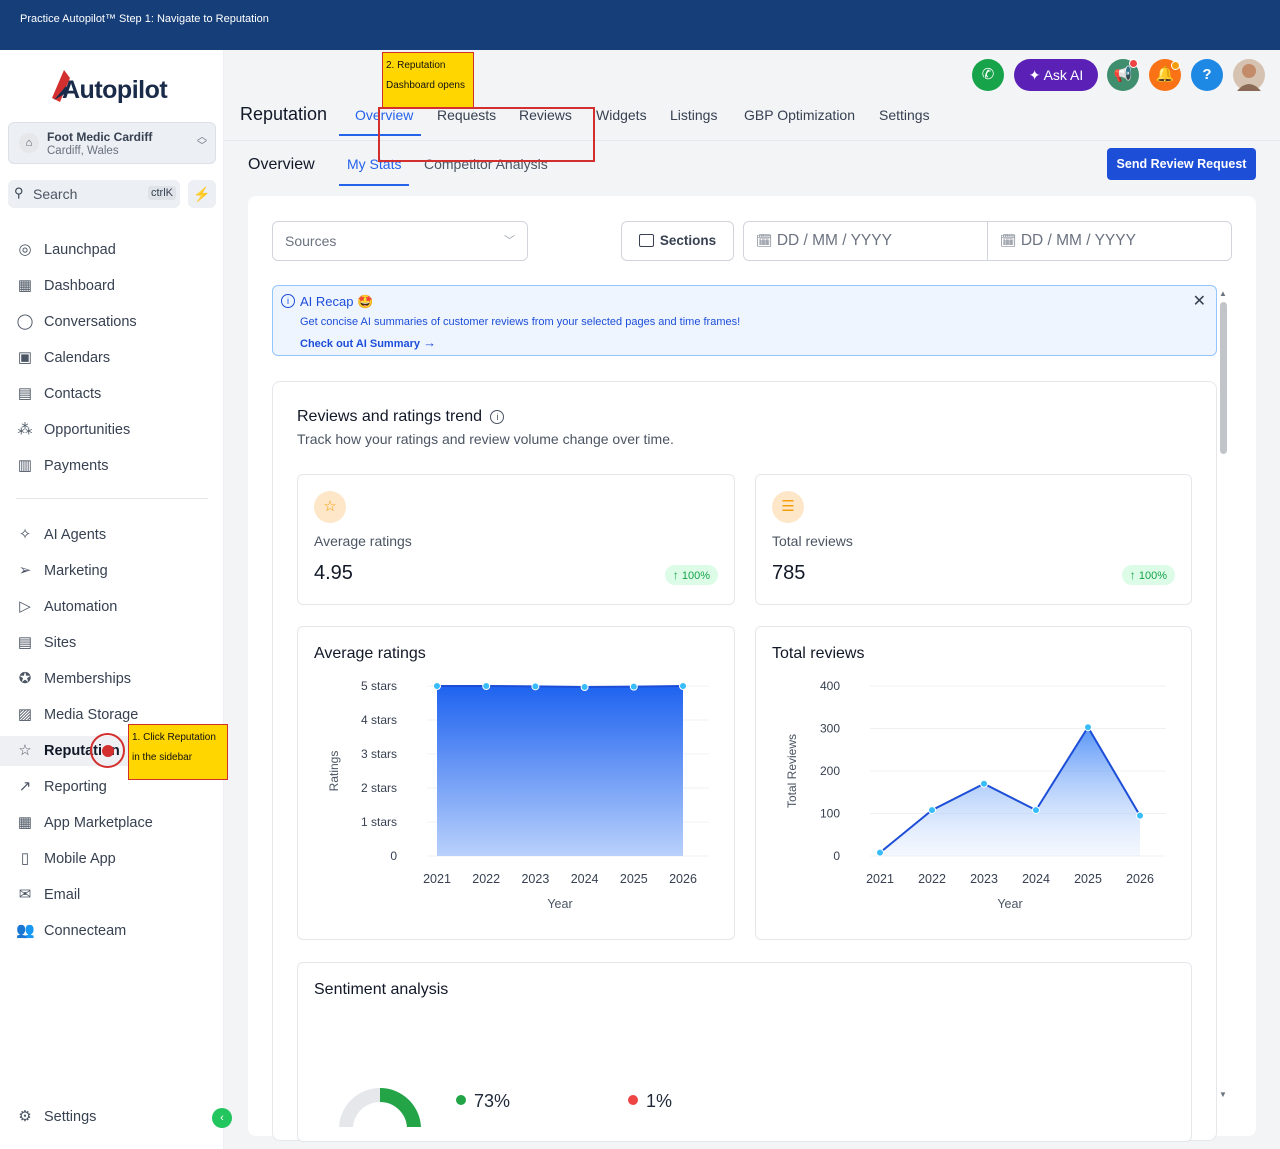  I want to click on x-axis-label: Year, so click(1009, 904).